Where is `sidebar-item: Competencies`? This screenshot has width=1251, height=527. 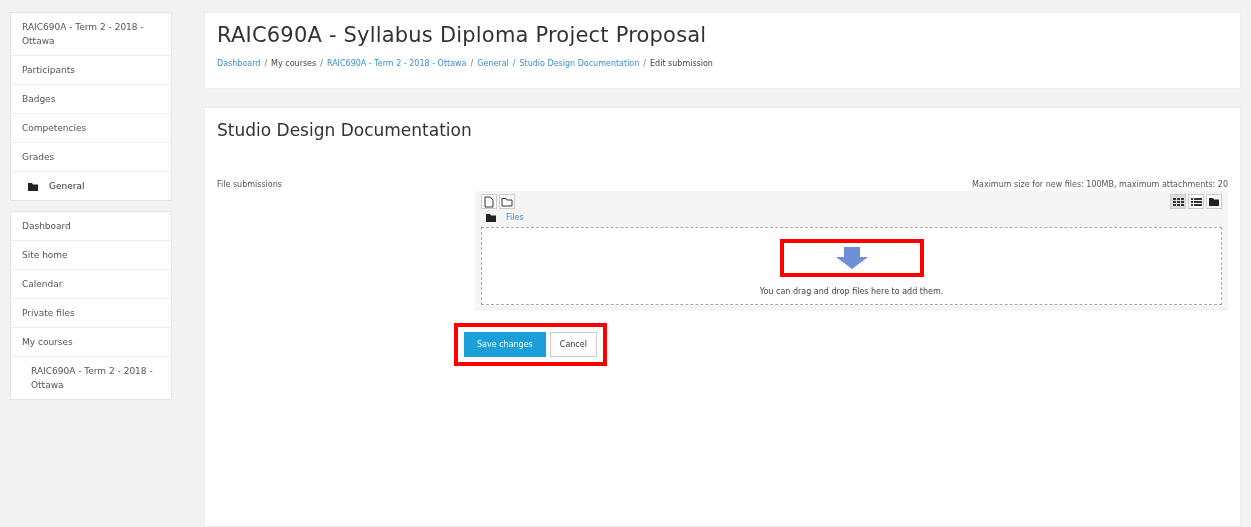
sidebar-item: Competencies is located at coordinates (91, 128).